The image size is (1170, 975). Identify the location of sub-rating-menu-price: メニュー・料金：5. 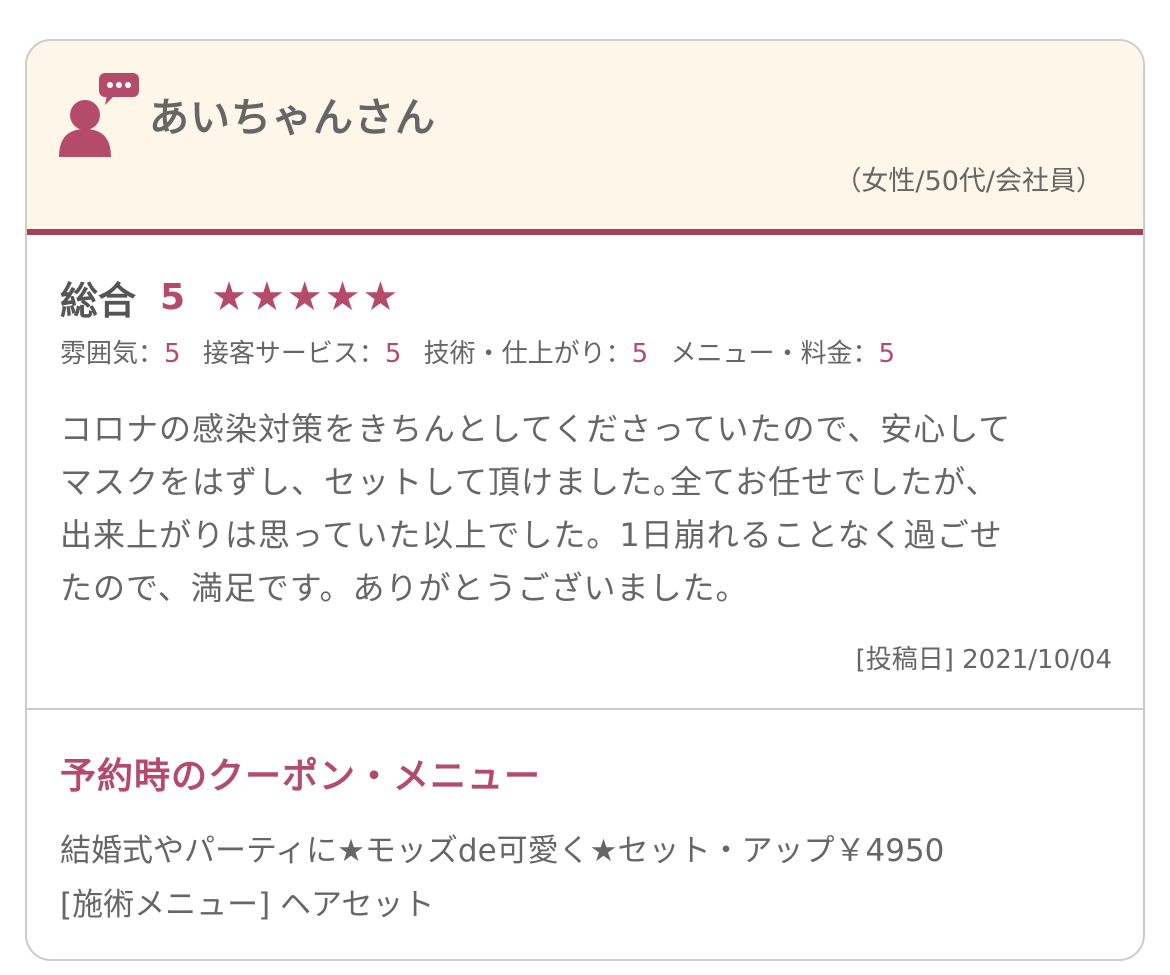
(782, 354).